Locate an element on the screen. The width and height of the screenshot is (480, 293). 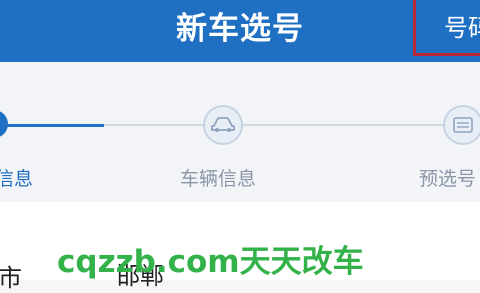
page-title: 新车选号 is located at coordinates (240, 29).